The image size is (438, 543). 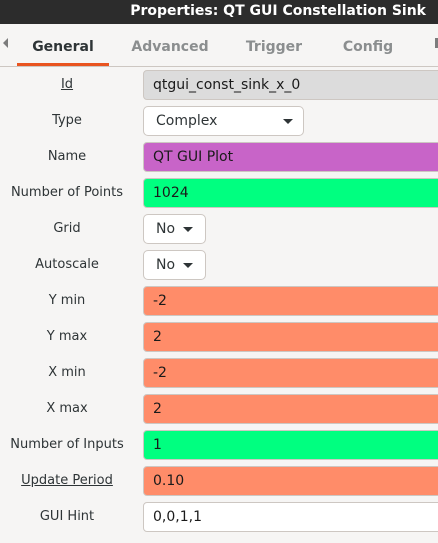 I want to click on gui-hint-field: 0,0,1,1, so click(x=290, y=517).